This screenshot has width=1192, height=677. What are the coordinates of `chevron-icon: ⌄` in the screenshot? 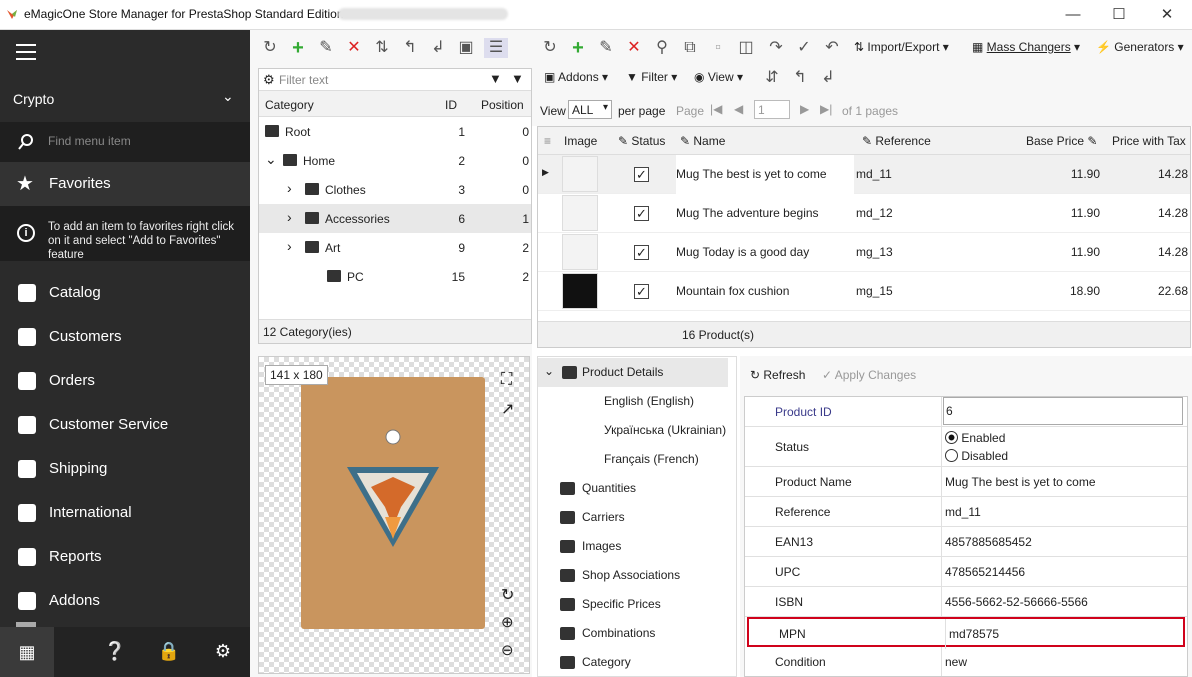 It's located at (271, 159).